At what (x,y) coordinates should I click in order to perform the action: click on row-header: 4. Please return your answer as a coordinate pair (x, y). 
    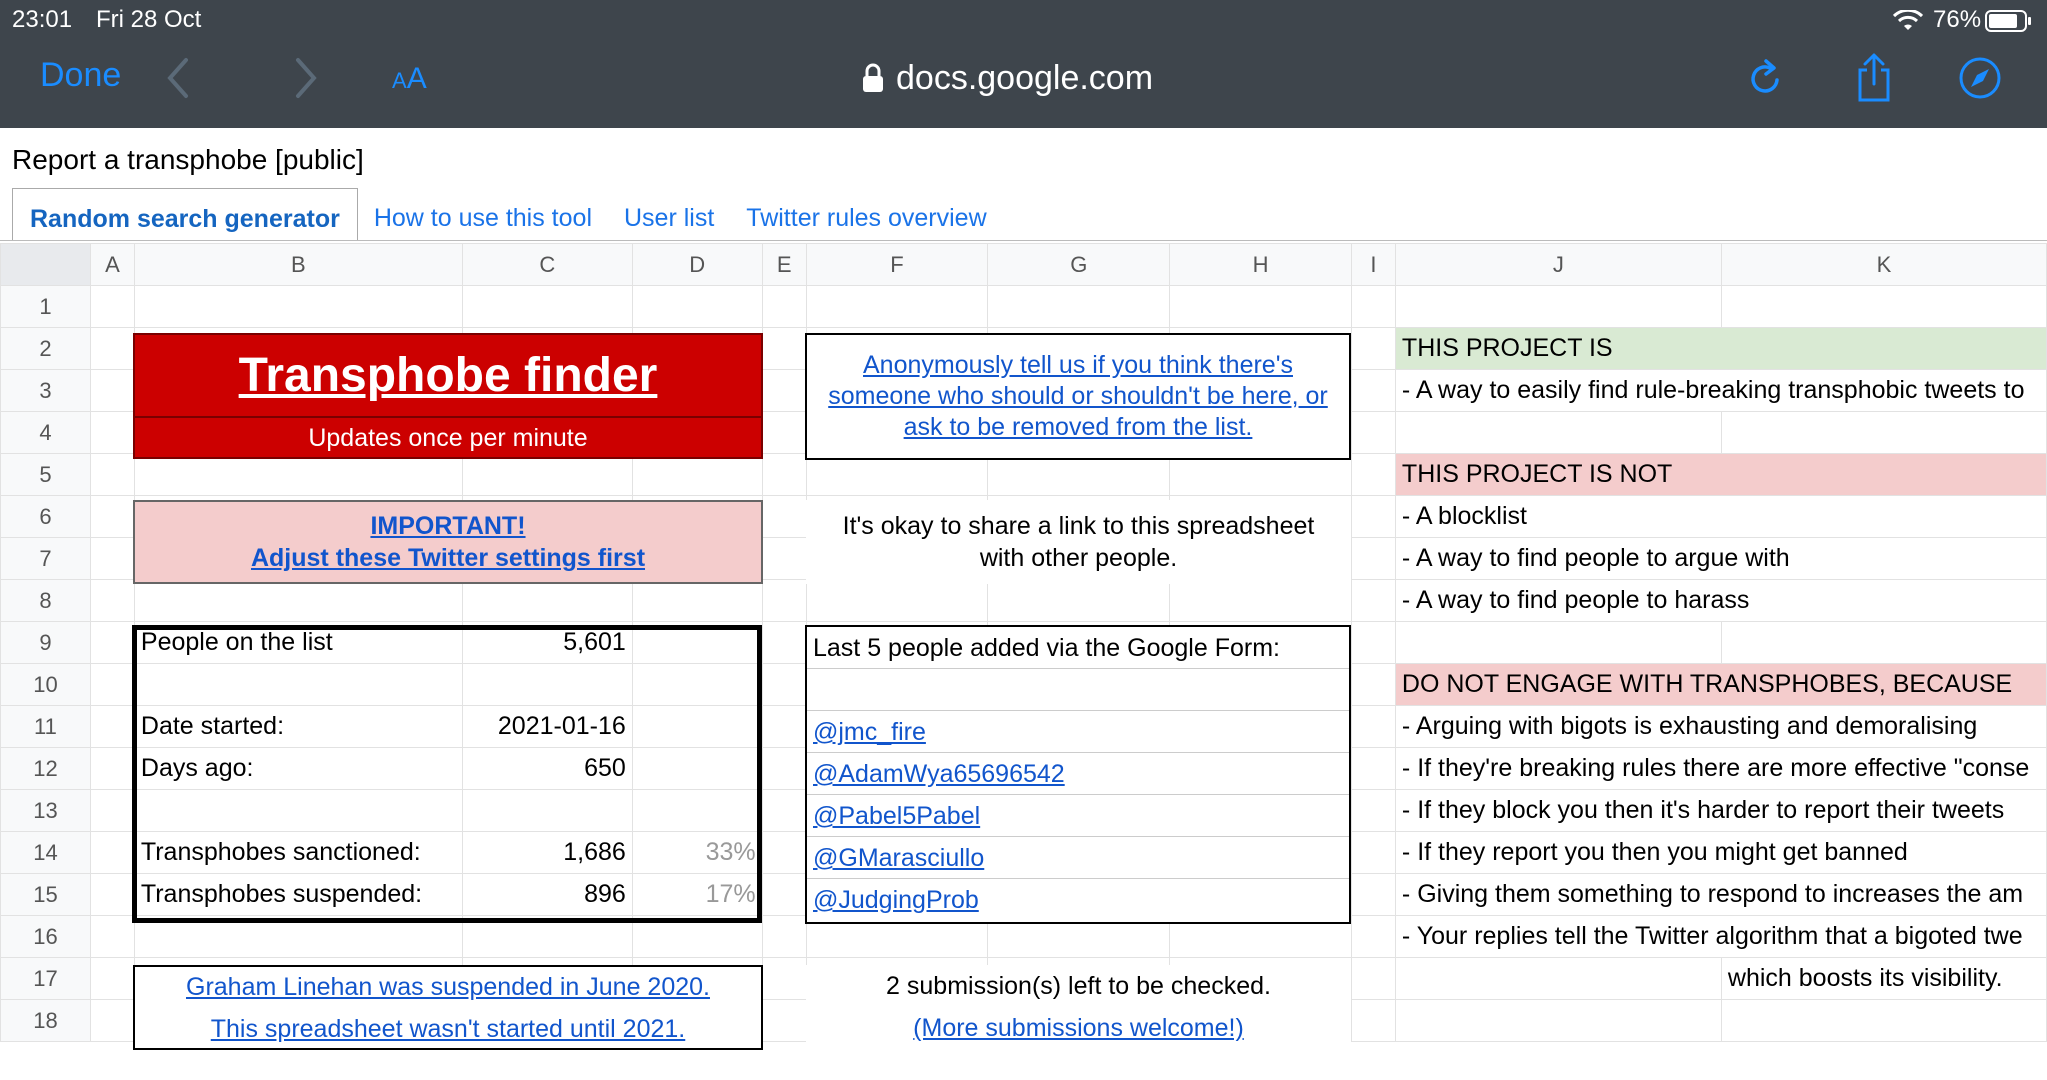
    Looking at the image, I should click on (45, 432).